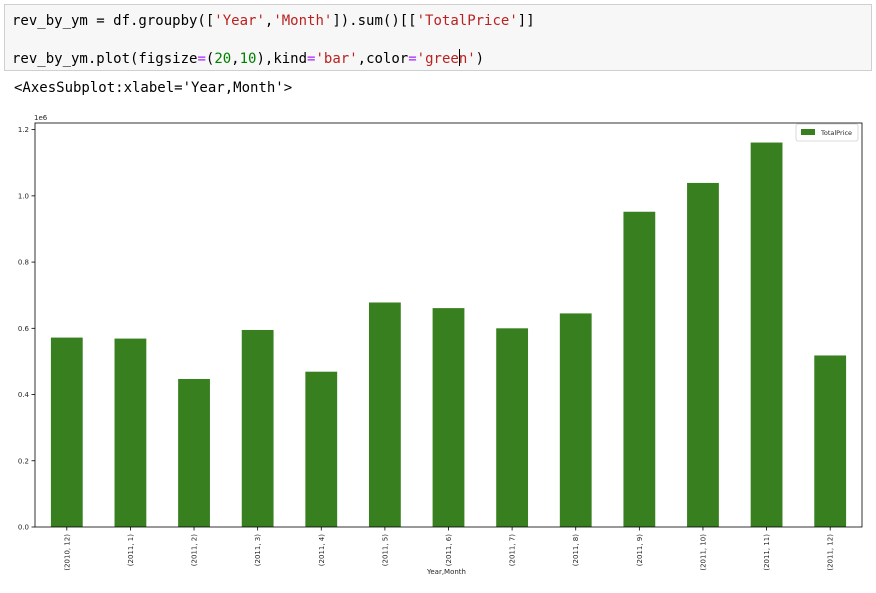 This screenshot has width=876, height=593. What do you see at coordinates (576, 550) in the screenshot?
I see `x-tick-label: (2011, 8)` at bounding box center [576, 550].